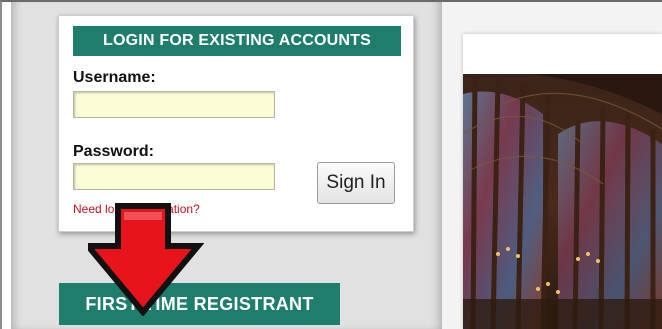 This screenshot has height=329, width=662. Describe the element at coordinates (114, 77) in the screenshot. I see `username-label: Username:` at that location.